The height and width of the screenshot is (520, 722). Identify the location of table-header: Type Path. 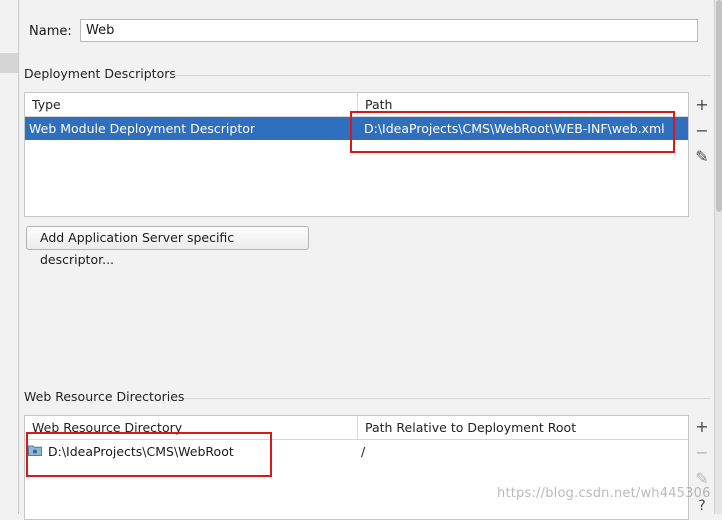
(356, 105).